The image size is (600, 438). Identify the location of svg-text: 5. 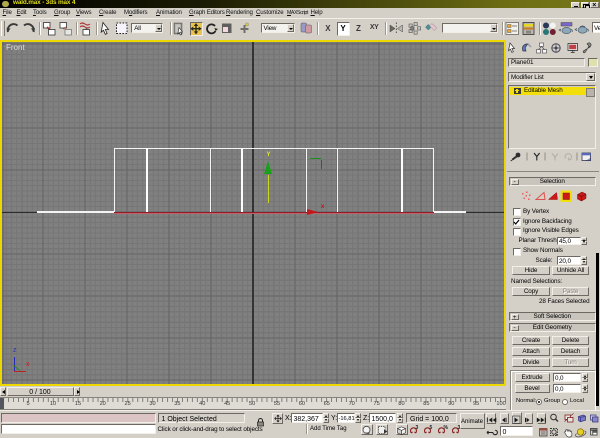
(431, 428).